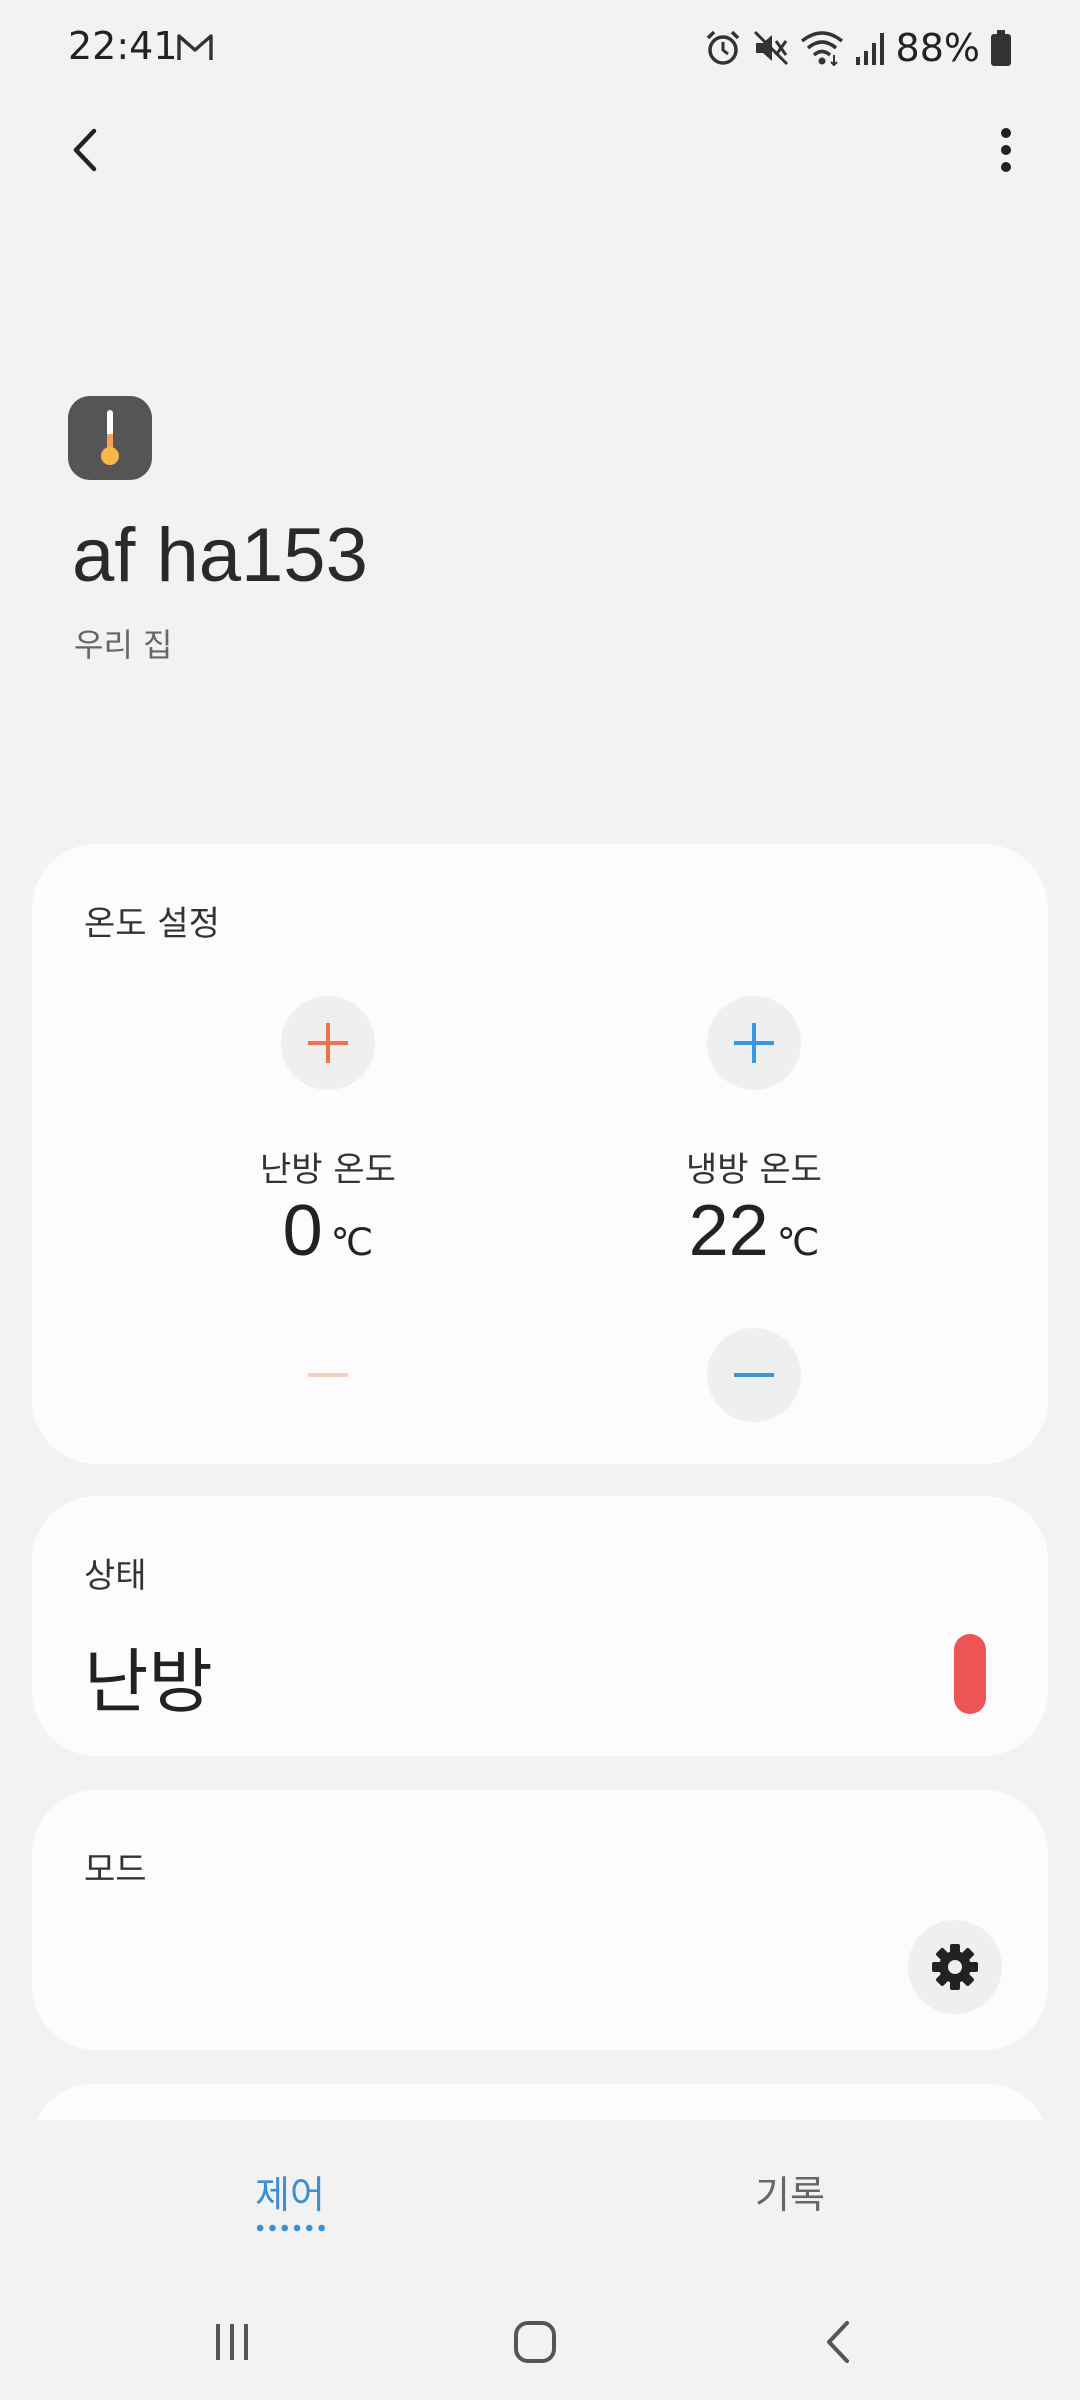 The height and width of the screenshot is (2400, 1080). Describe the element at coordinates (540, 2190) in the screenshot. I see `bottom-tab-bar: 제어 기록` at that location.